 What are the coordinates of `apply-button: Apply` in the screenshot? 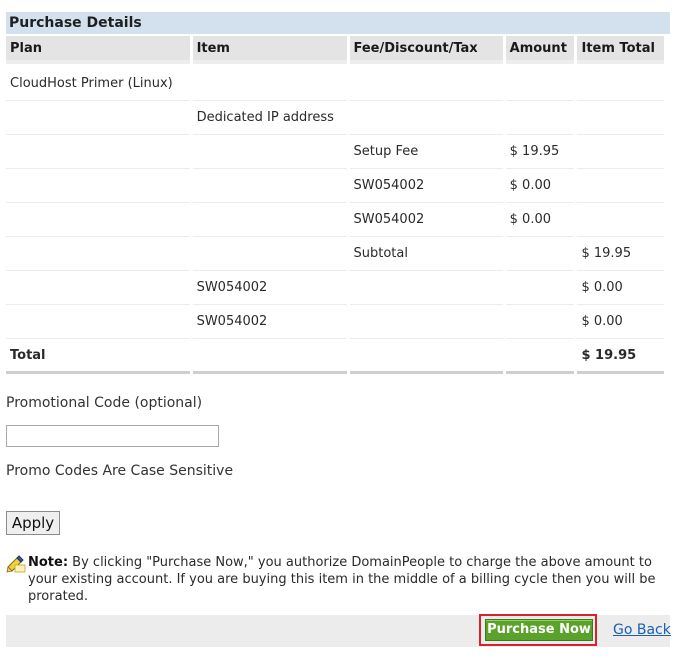 It's located at (33, 523).